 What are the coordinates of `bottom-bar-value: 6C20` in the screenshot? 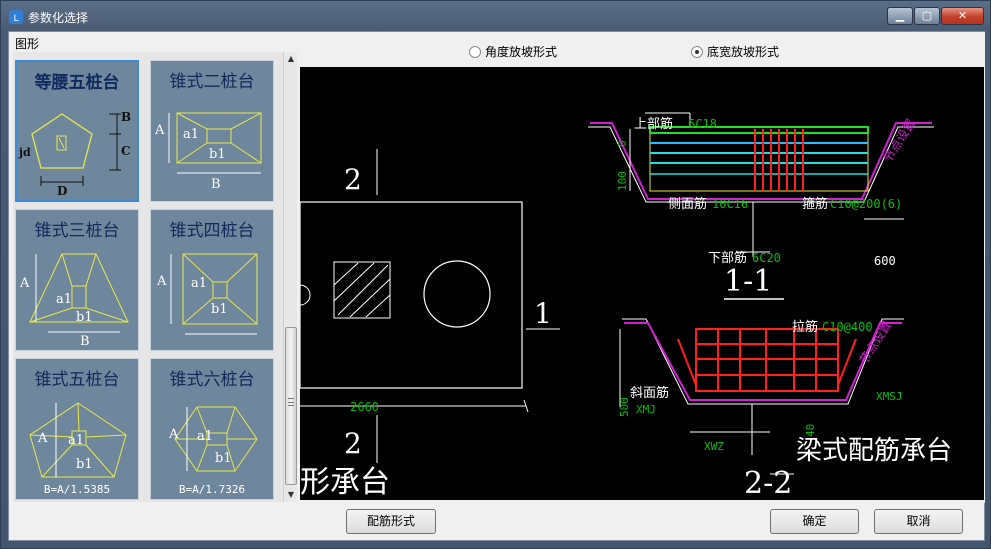 It's located at (766, 258).